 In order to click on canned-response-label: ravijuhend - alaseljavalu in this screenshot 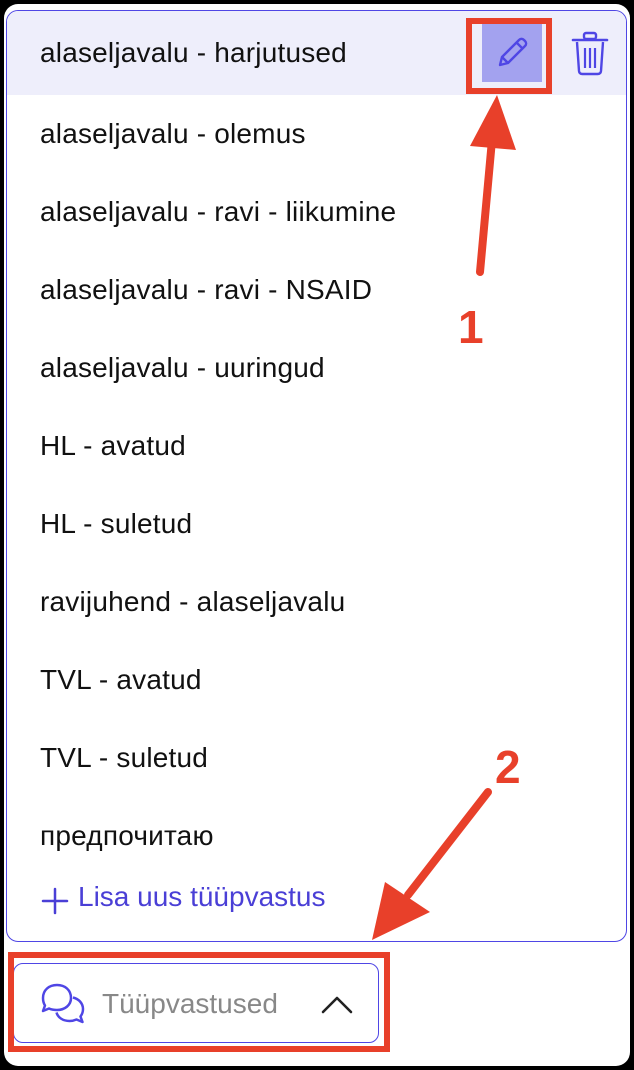, I will do `click(193, 601)`.